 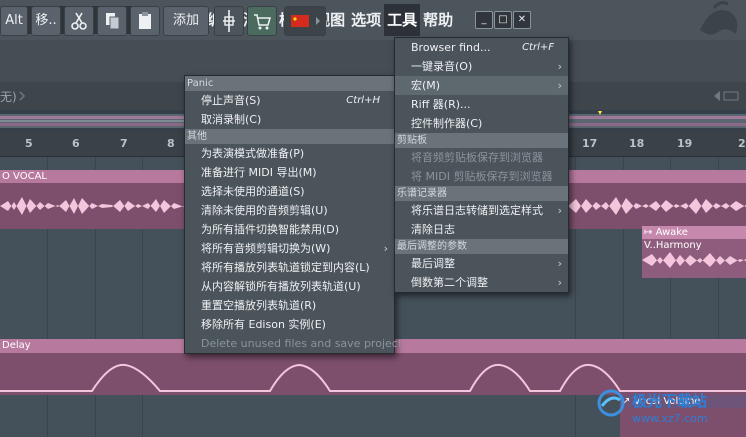 I want to click on menu-item-stop-sound: 停止声音(S) Ctrl+H, so click(x=289, y=100).